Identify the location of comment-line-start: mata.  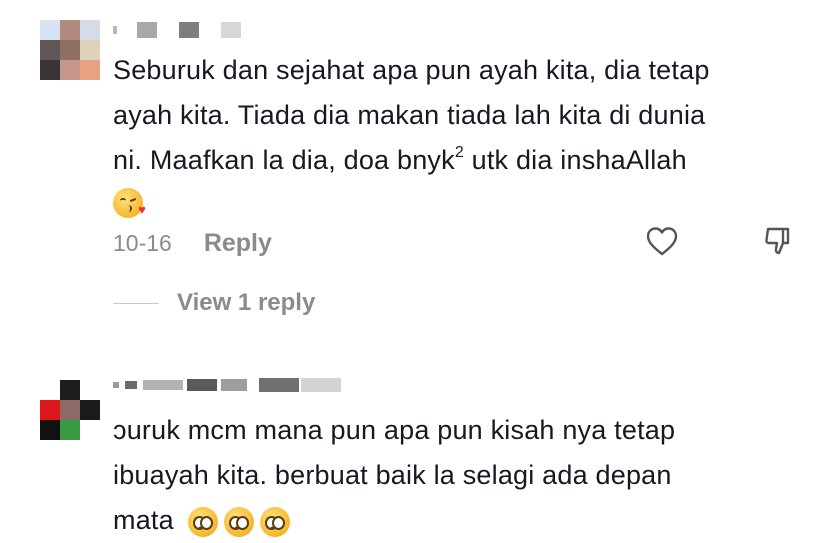
(143, 520).